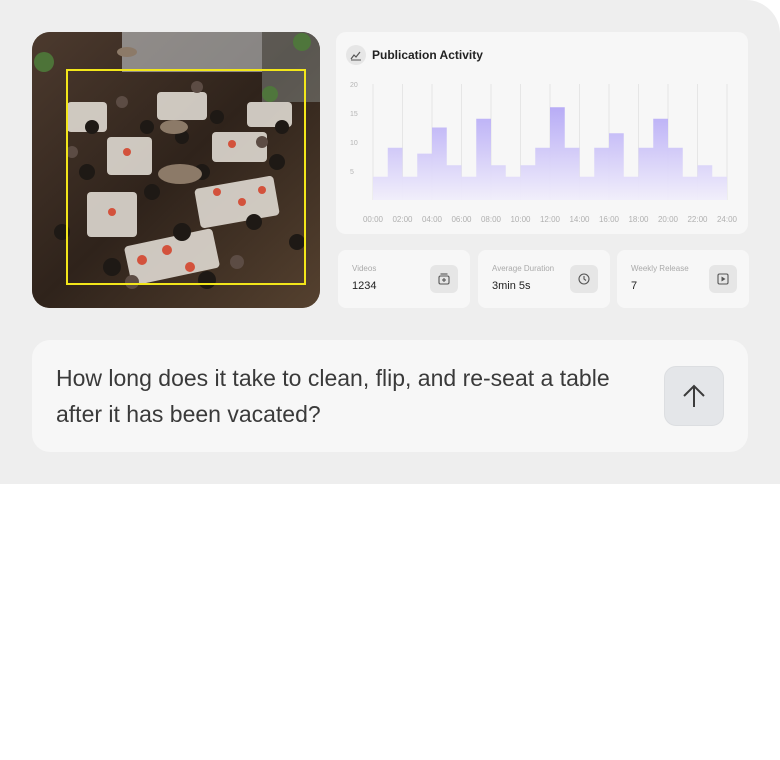  What do you see at coordinates (634, 286) in the screenshot?
I see `stat-value: 7` at bounding box center [634, 286].